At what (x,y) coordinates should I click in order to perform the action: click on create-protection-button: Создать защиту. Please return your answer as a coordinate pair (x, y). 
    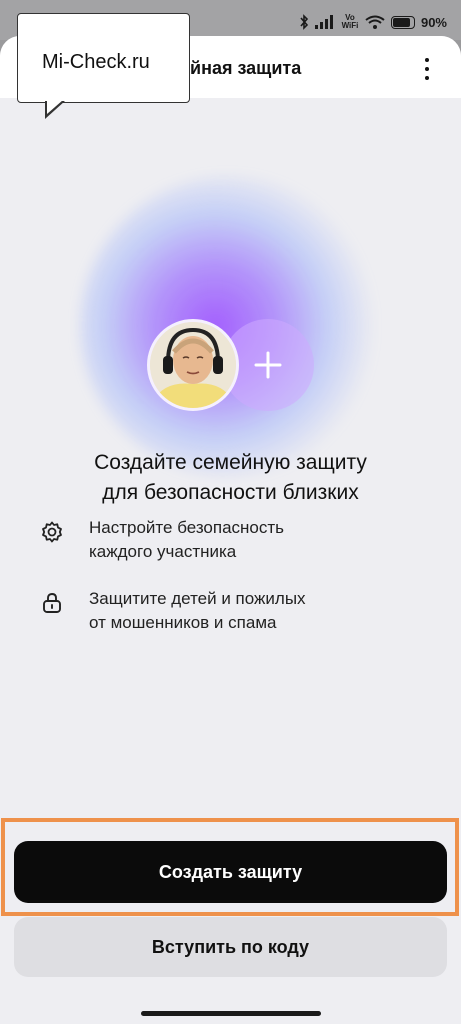
    Looking at the image, I should click on (230, 872).